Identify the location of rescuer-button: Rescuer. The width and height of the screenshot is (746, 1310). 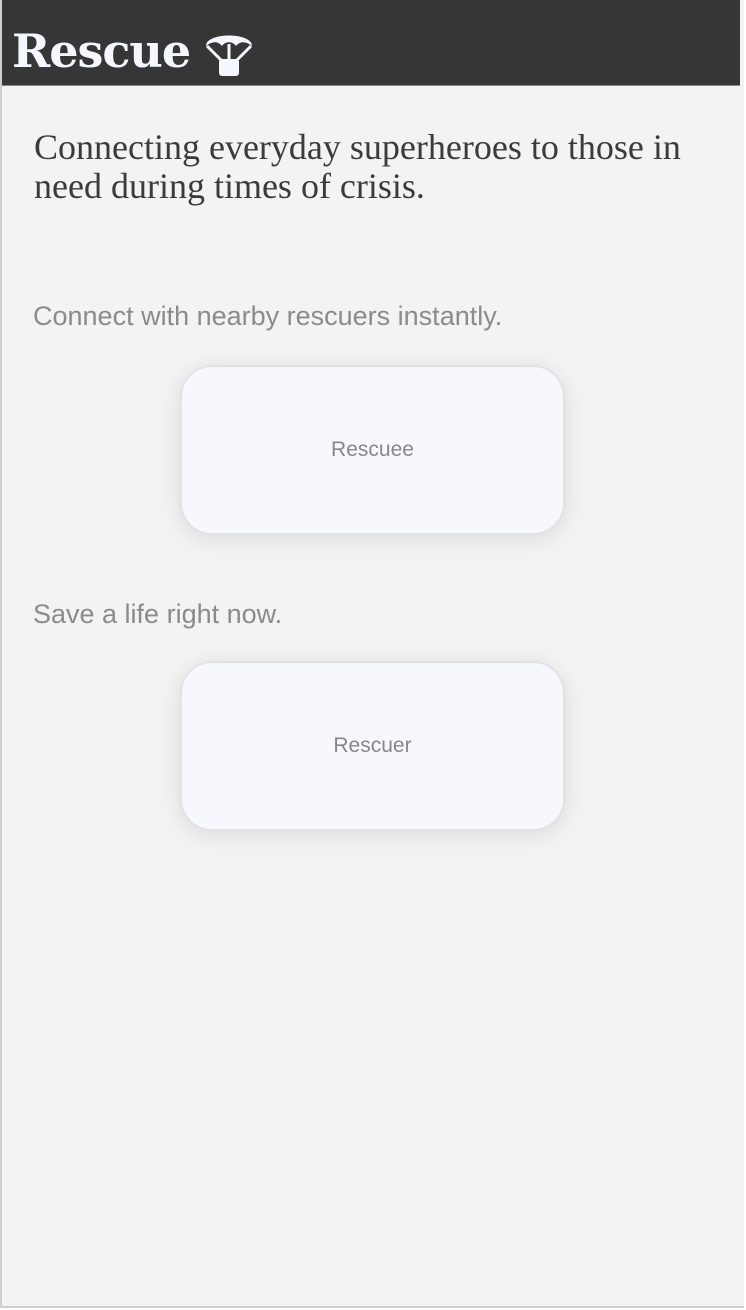
(372, 746).